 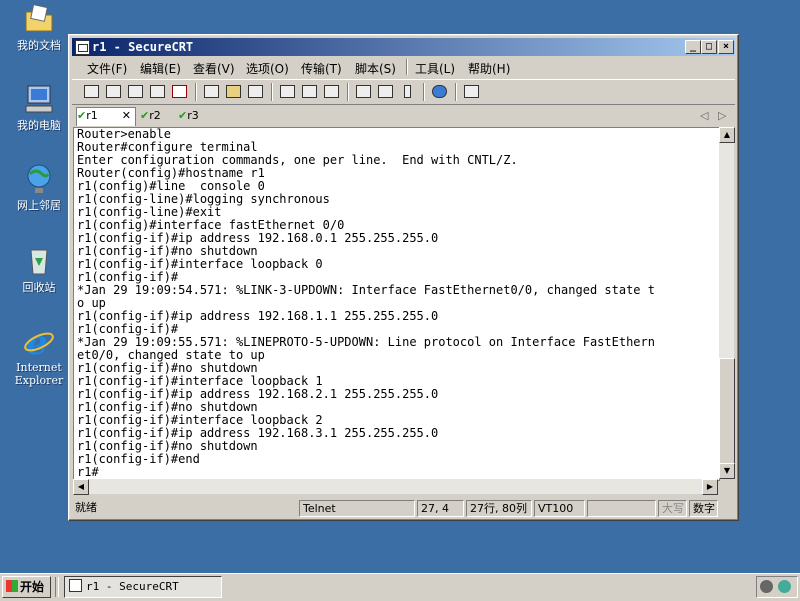 What do you see at coordinates (693, 47) in the screenshot?
I see `minimize-button: _` at bounding box center [693, 47].